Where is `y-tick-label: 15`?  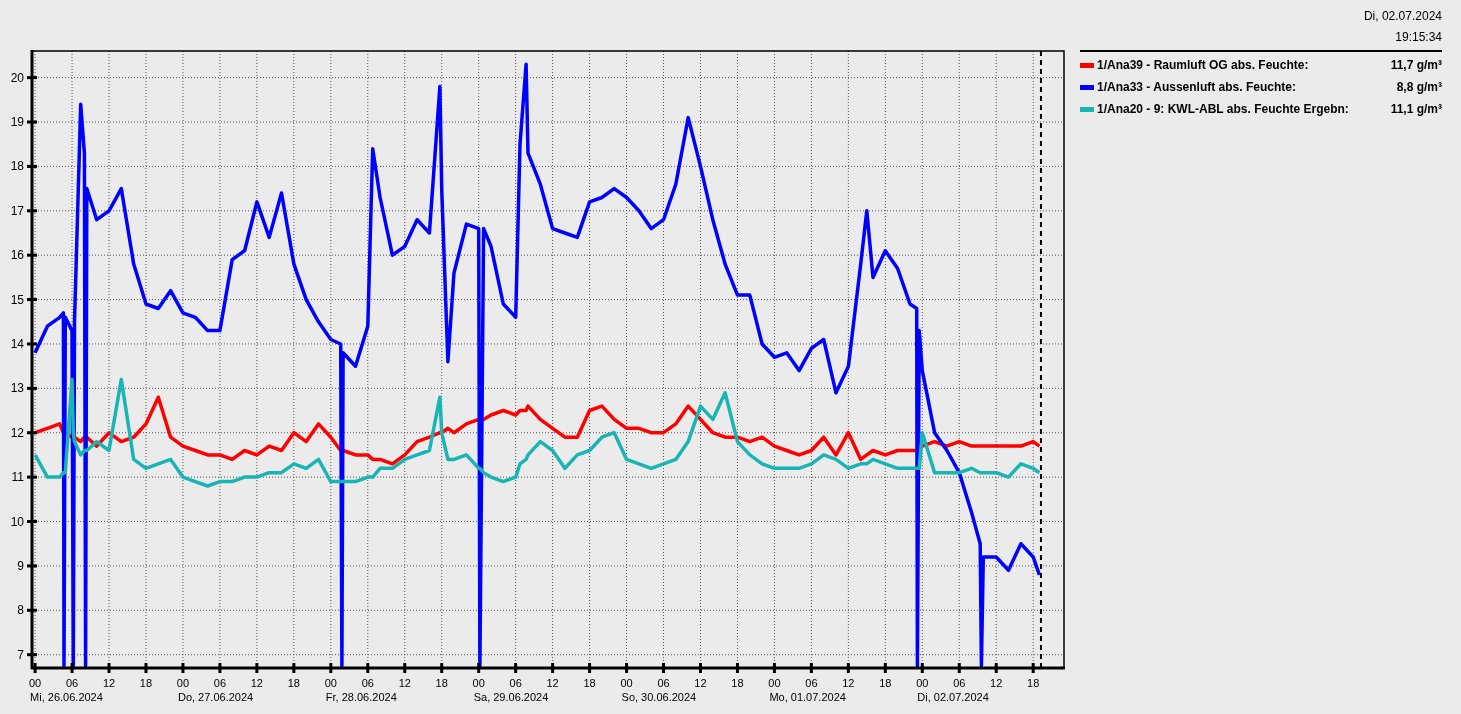
y-tick-label: 15 is located at coordinates (17, 299).